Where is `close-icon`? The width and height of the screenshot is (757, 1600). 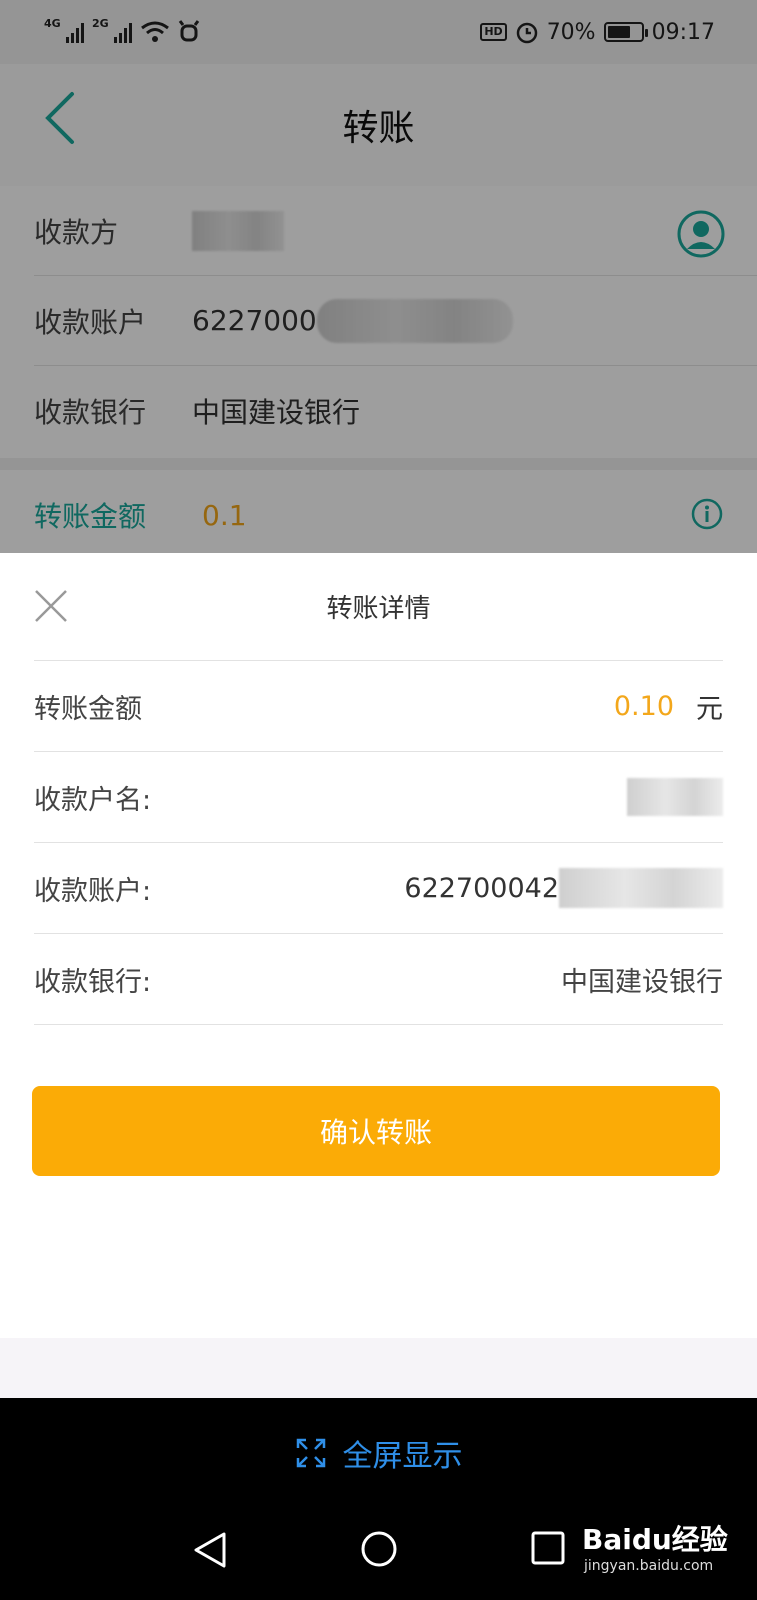 close-icon is located at coordinates (51, 606).